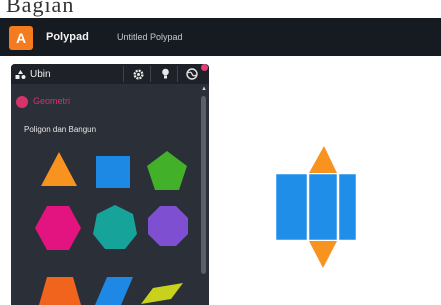  What do you see at coordinates (323, 159) in the screenshot?
I see `net-top-triangle` at bounding box center [323, 159].